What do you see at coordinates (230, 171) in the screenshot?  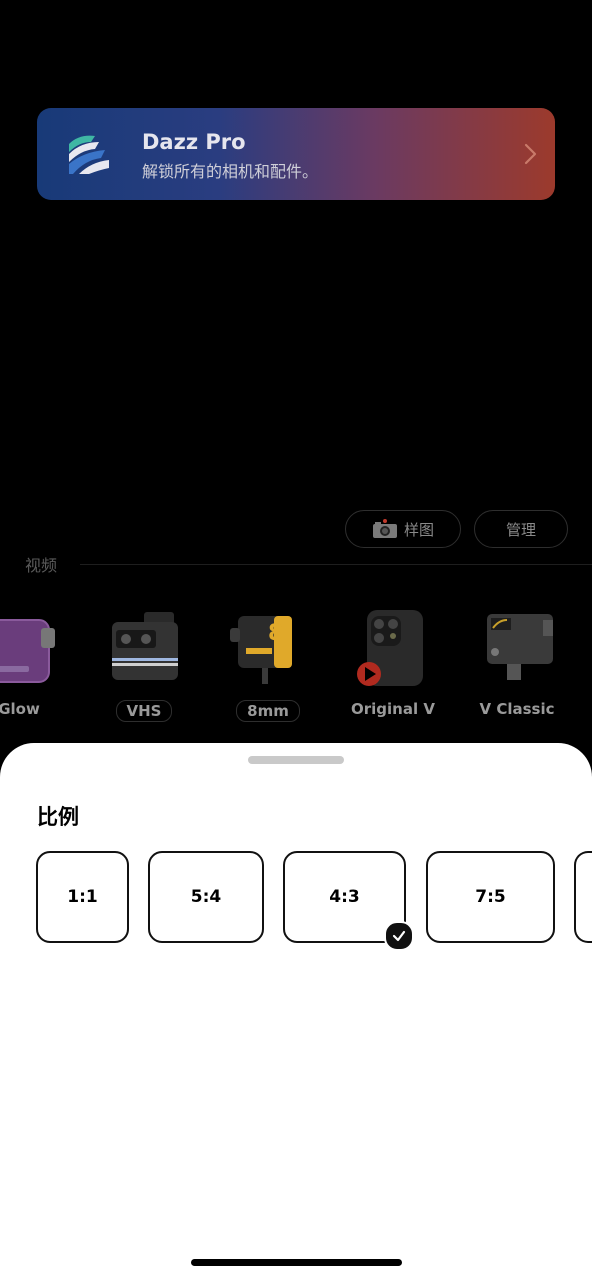 I see `promo-subtitle: 解锁所有的相机和配件。` at bounding box center [230, 171].